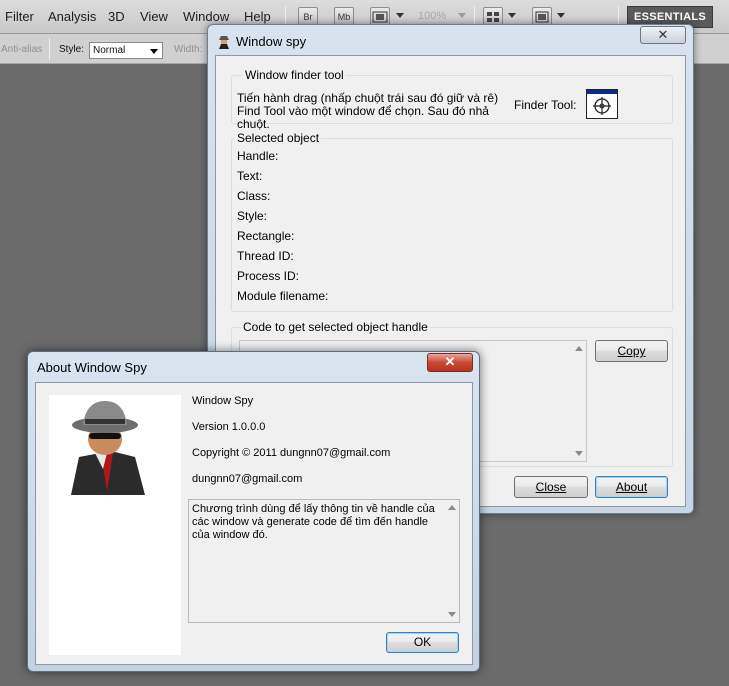 This screenshot has width=729, height=686. I want to click on menu-help: Help, so click(257, 16).